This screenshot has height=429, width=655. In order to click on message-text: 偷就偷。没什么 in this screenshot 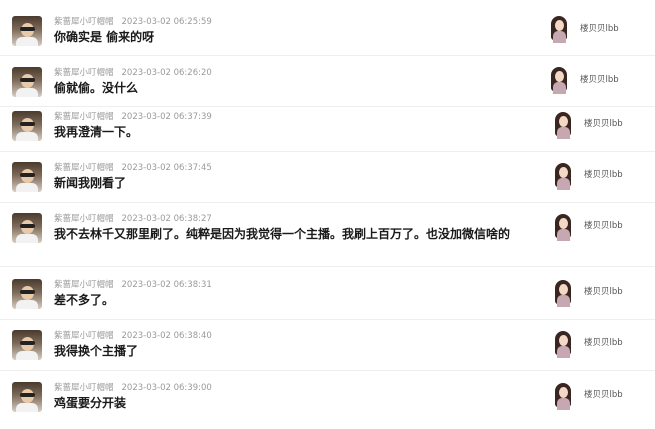, I will do `click(96, 88)`.